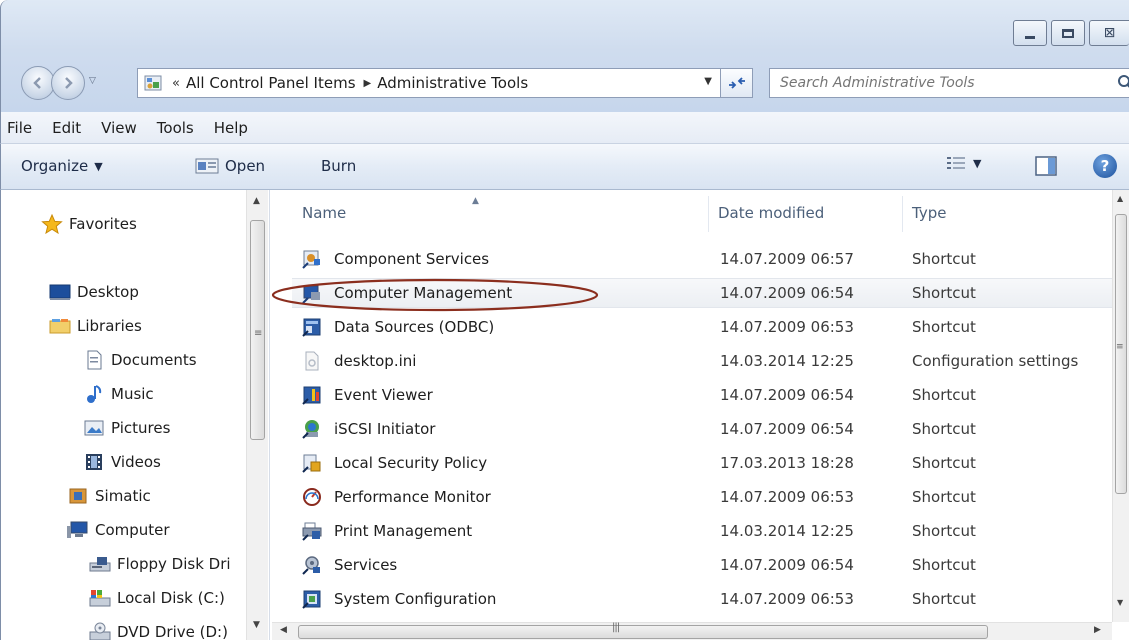 Image resolution: width=1129 pixels, height=640 pixels. Describe the element at coordinates (564, 167) in the screenshot. I see `command-bar: Organize ▼ Open Burn ▼ ?` at that location.